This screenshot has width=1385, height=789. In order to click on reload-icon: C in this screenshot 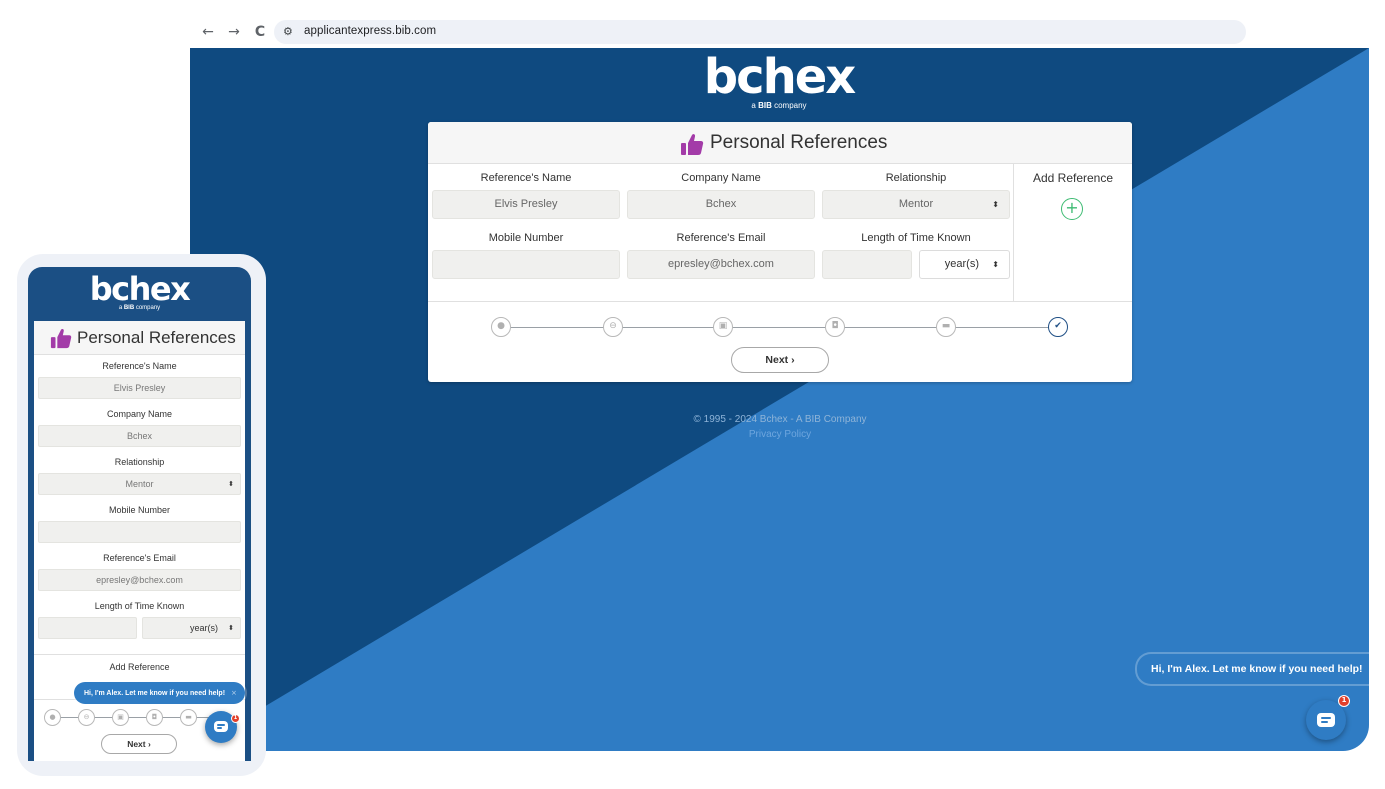, I will do `click(260, 32)`.